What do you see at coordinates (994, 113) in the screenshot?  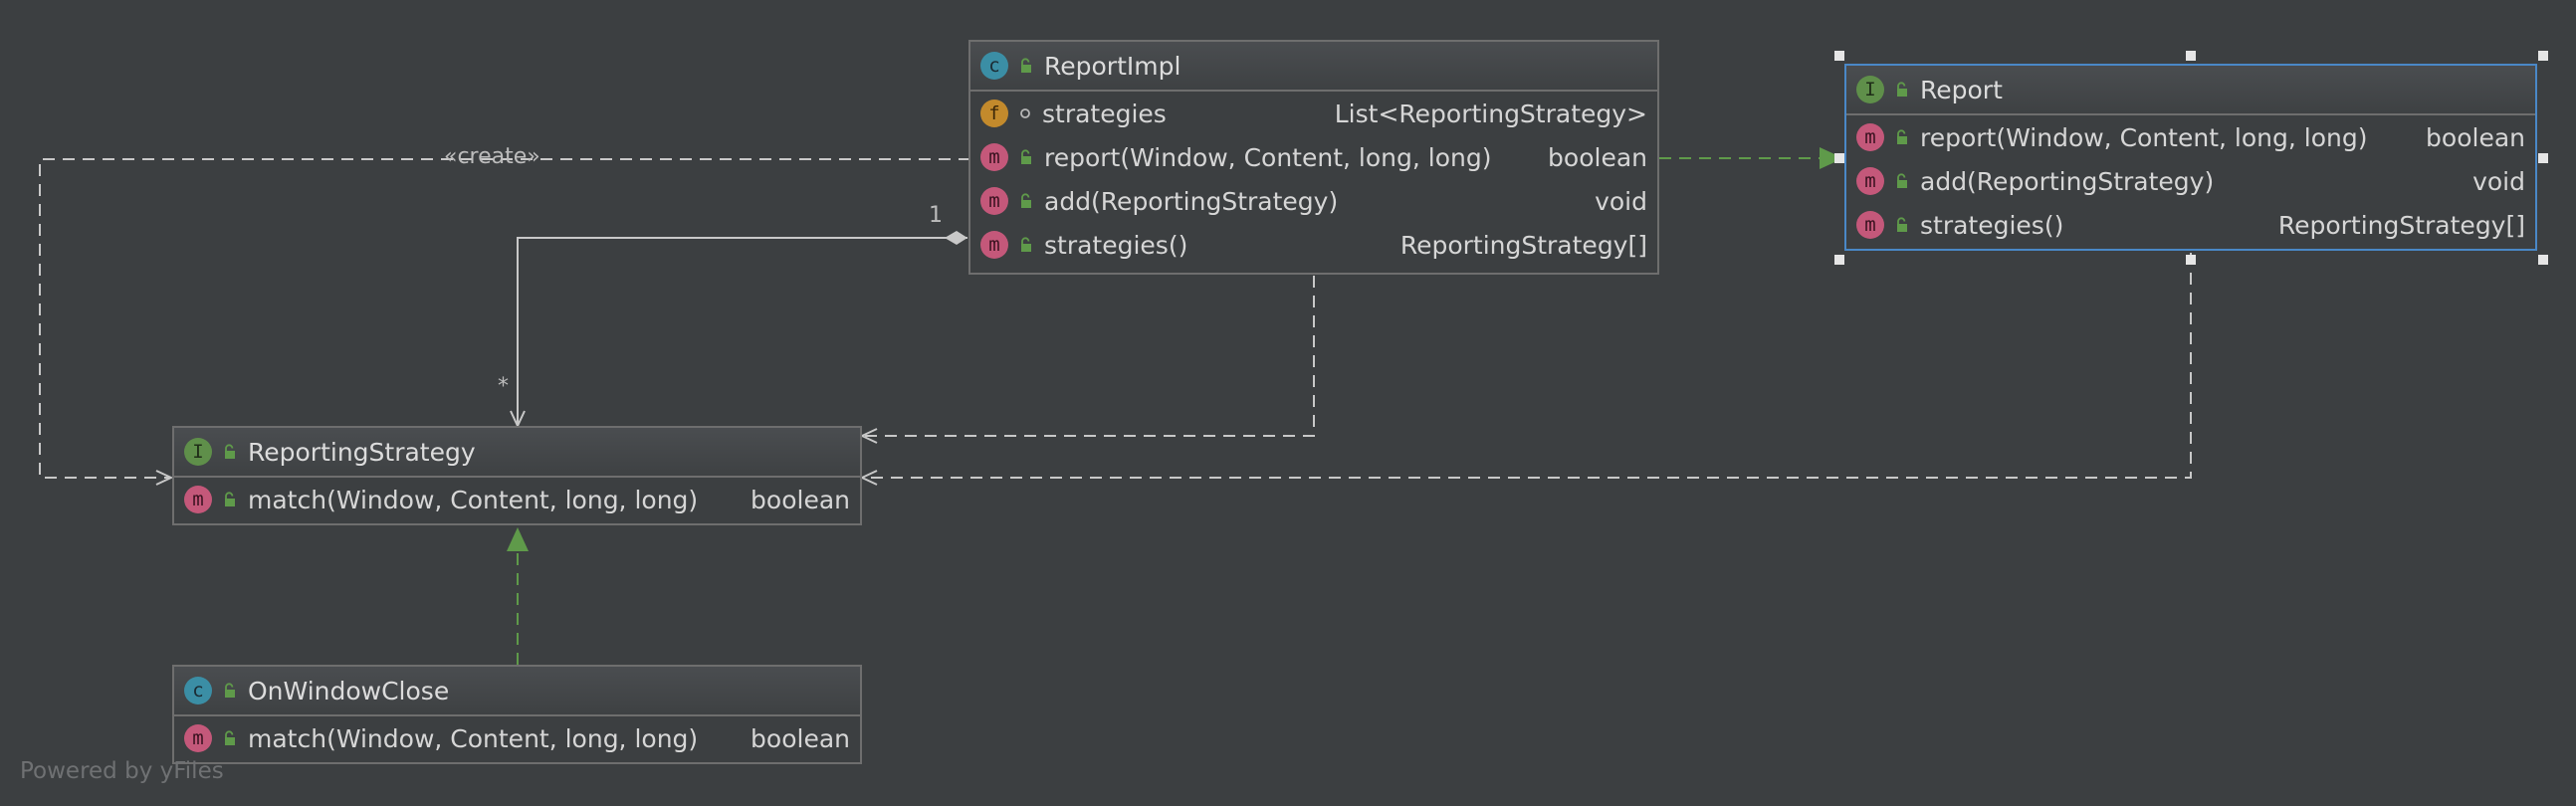 I see `field-badge-icon: f` at bounding box center [994, 113].